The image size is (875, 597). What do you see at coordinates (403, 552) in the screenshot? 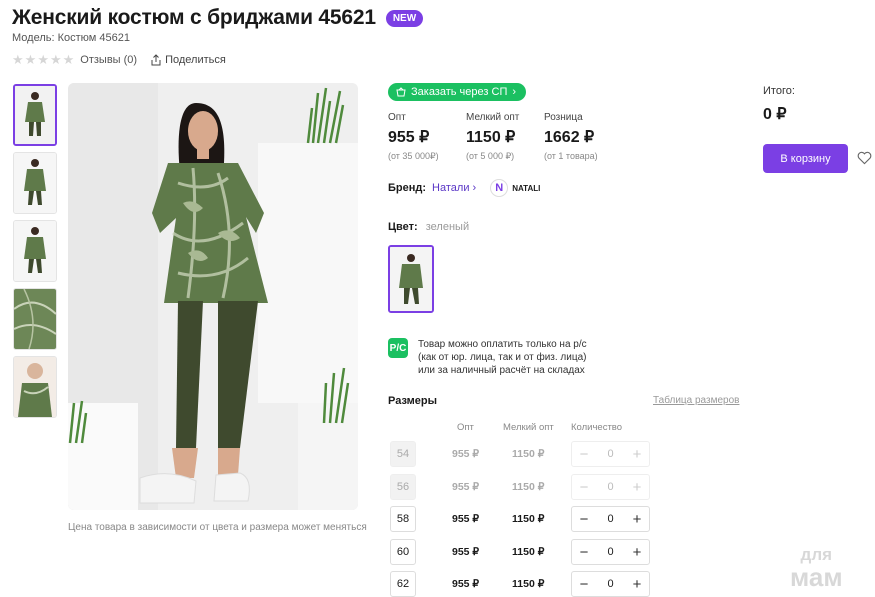
I see `size-chip: 60` at bounding box center [403, 552].